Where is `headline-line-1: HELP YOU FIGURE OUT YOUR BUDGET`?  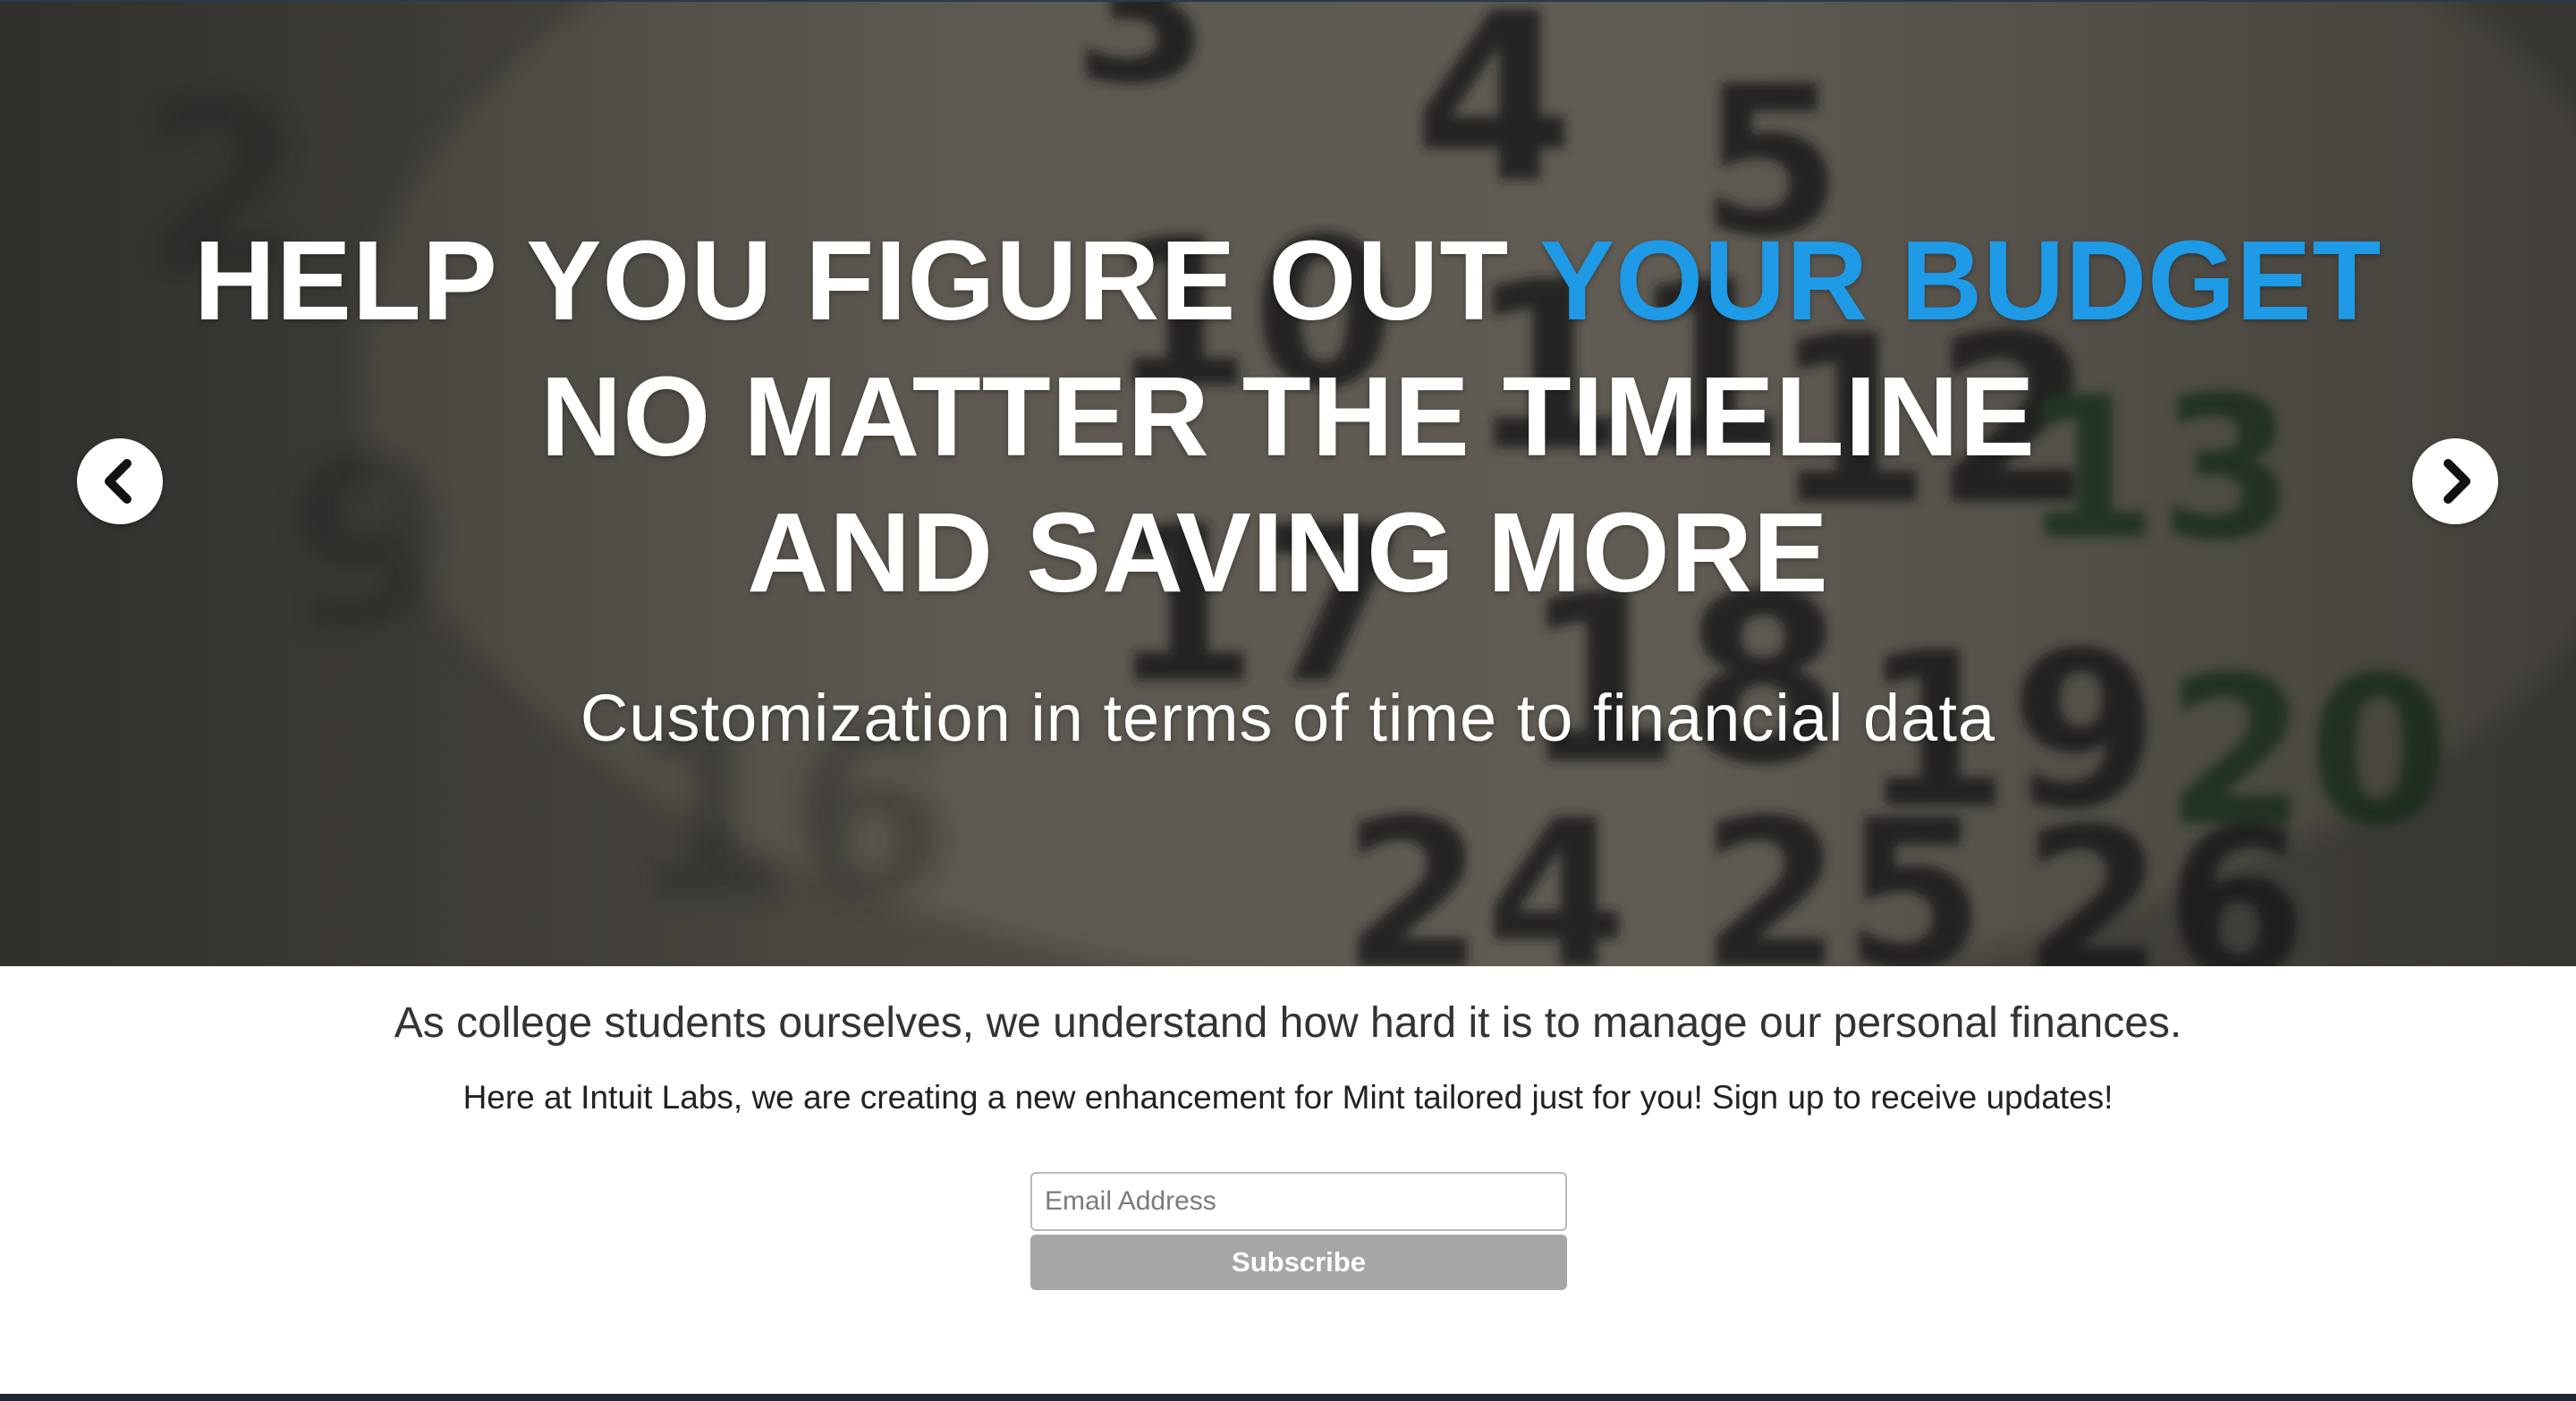 headline-line-1: HELP YOU FIGURE OUT YOUR BUDGET is located at coordinates (1288, 281).